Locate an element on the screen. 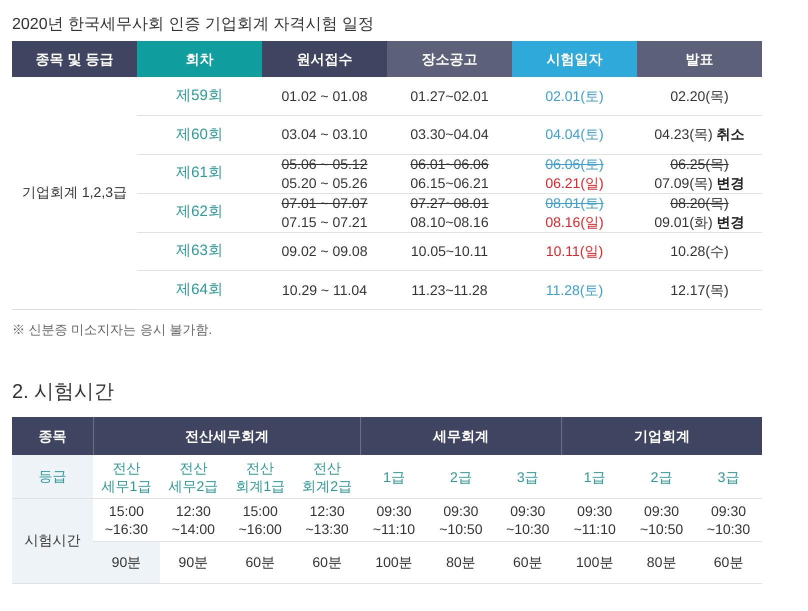 This screenshot has height=611, width=808. column-header: 발표 is located at coordinates (699, 59).